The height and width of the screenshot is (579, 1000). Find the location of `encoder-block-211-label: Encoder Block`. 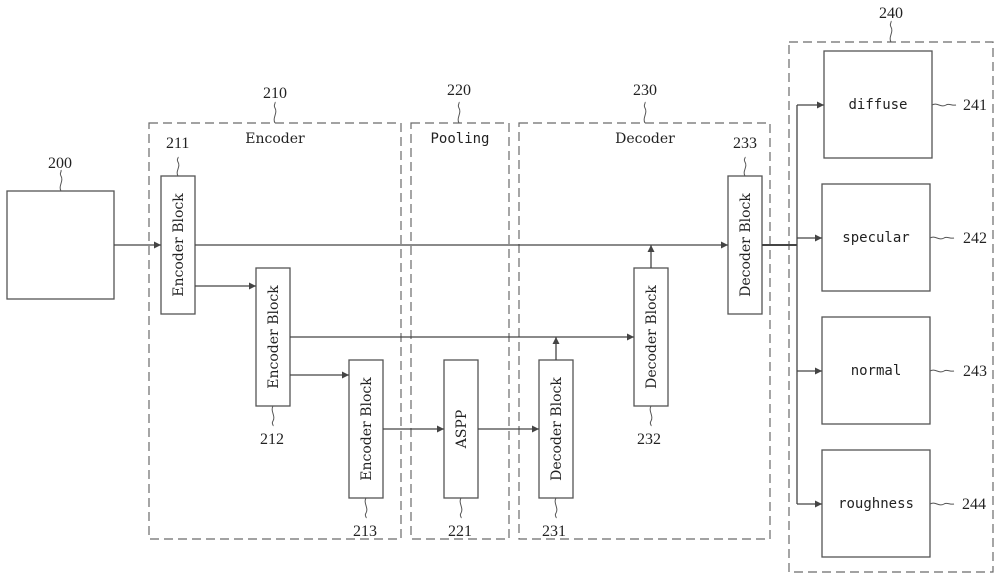

encoder-block-211-label: Encoder Block is located at coordinates (179, 245).